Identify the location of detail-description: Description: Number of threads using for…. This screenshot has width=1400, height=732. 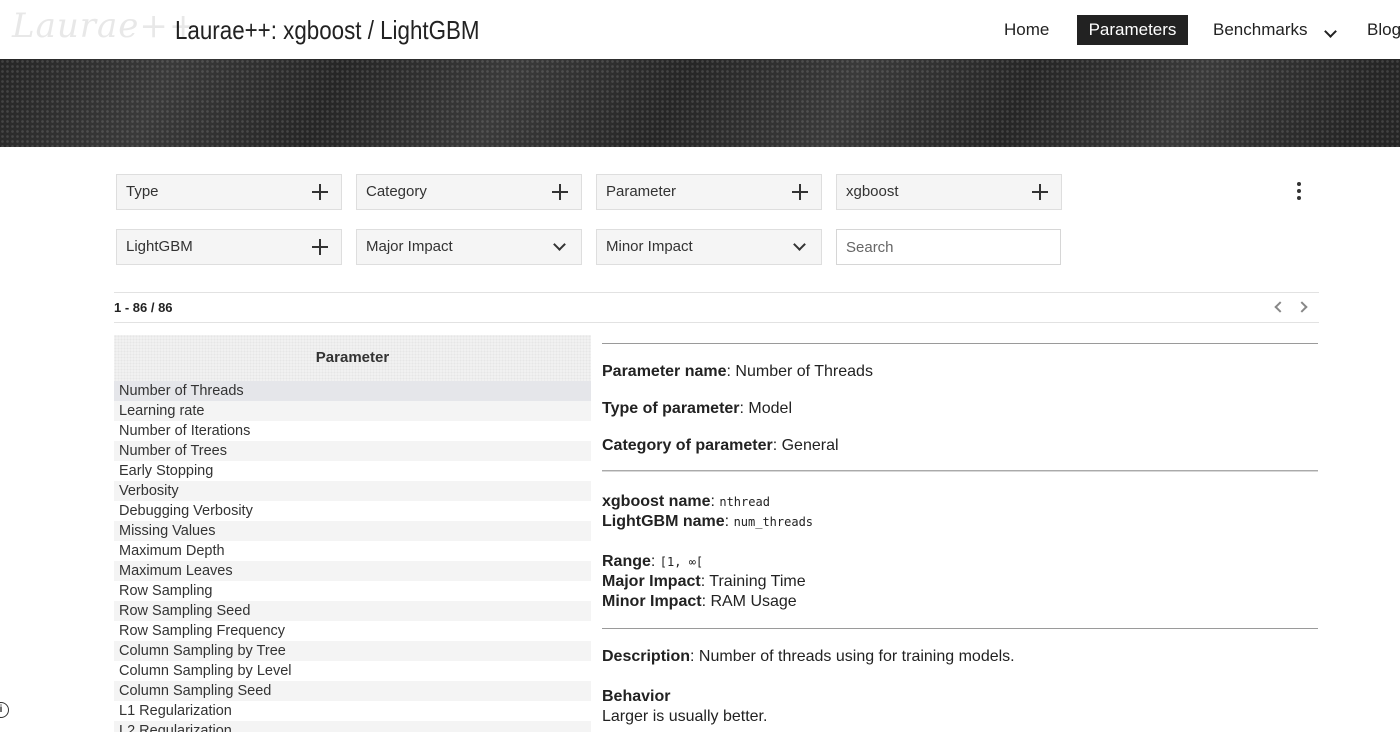
(808, 656).